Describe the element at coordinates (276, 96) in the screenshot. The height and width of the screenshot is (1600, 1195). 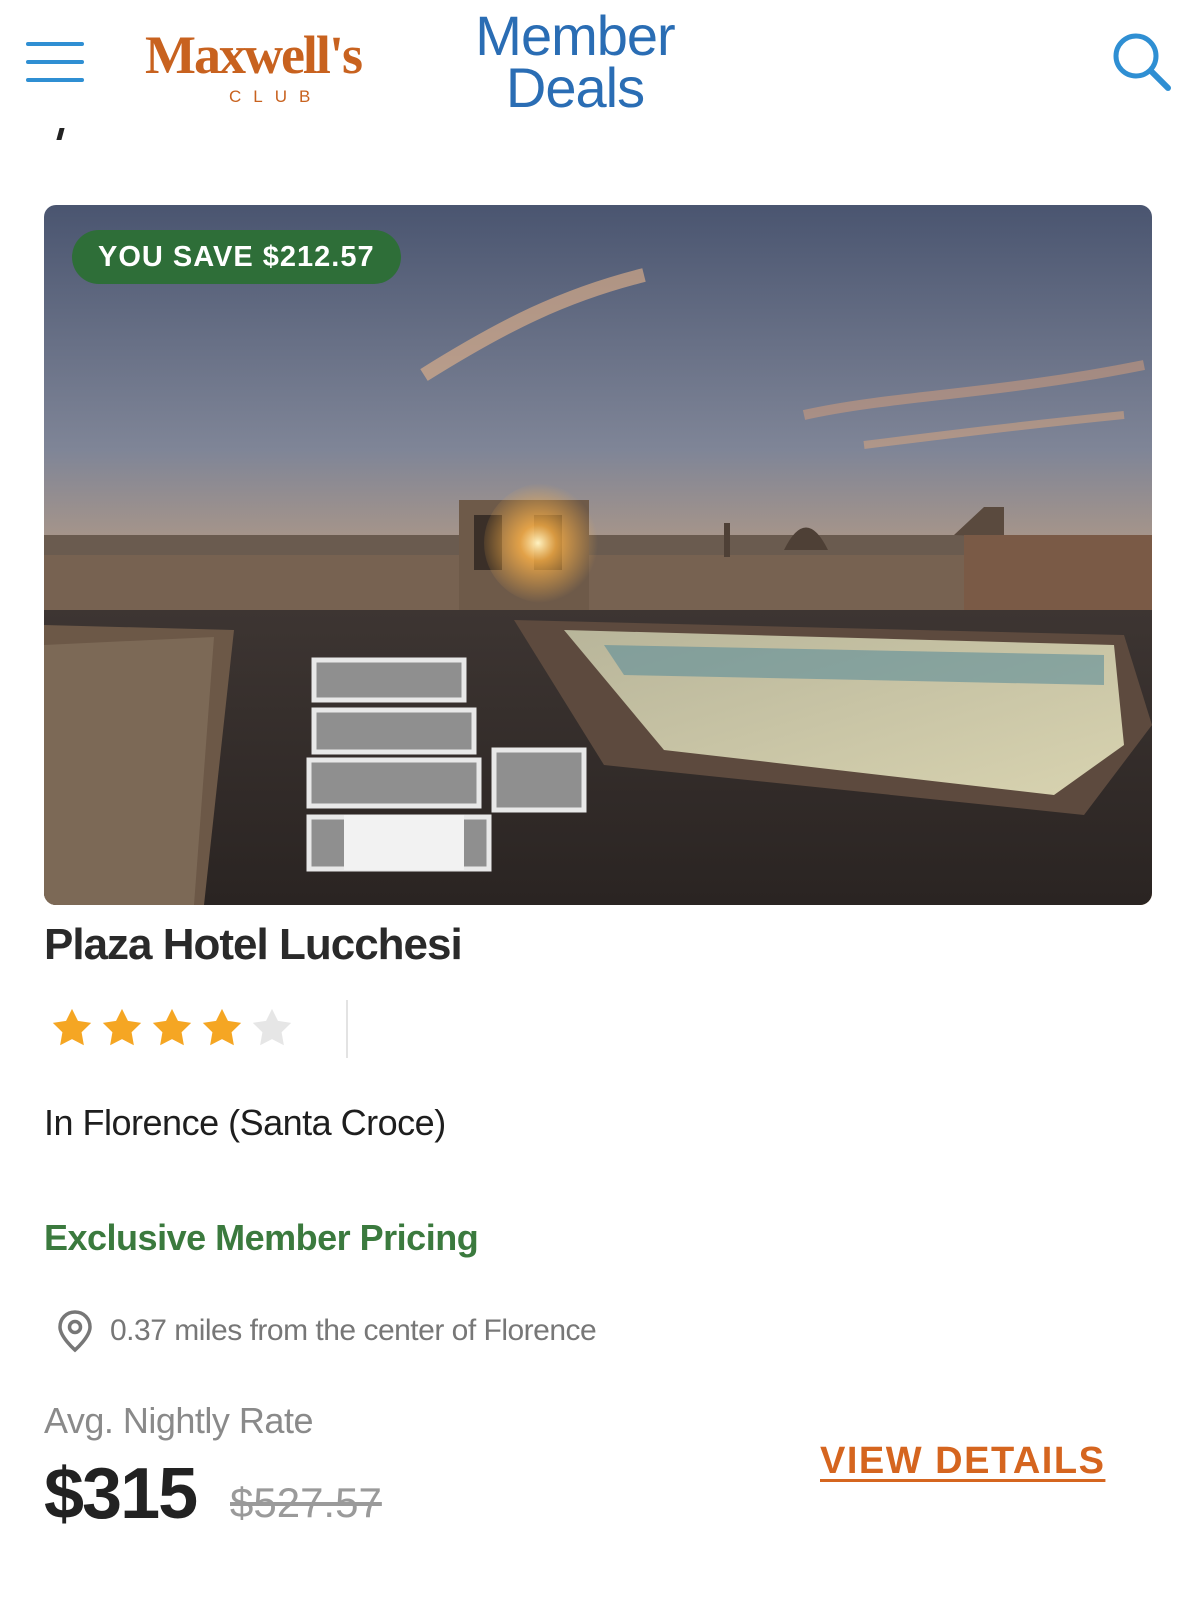
I see `logo-subtitle: CLUB` at that location.